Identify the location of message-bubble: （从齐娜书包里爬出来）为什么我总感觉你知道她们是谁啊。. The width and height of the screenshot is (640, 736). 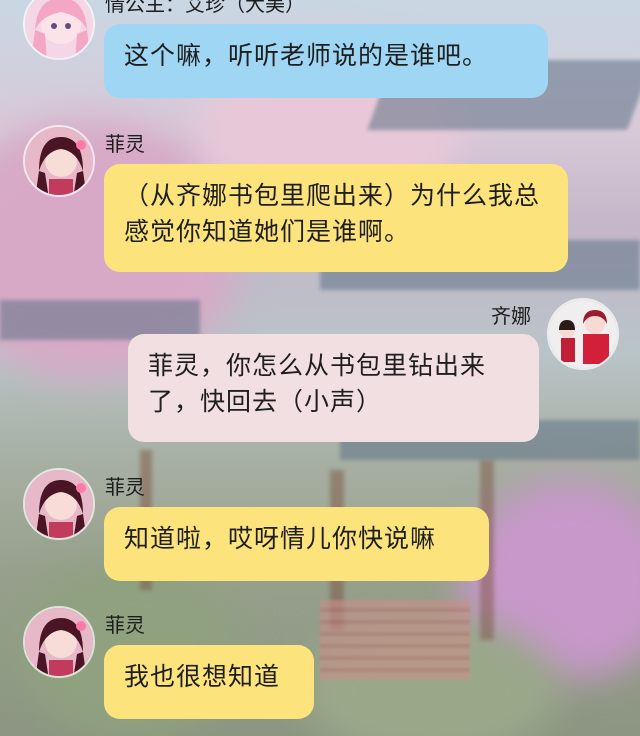
(336, 218).